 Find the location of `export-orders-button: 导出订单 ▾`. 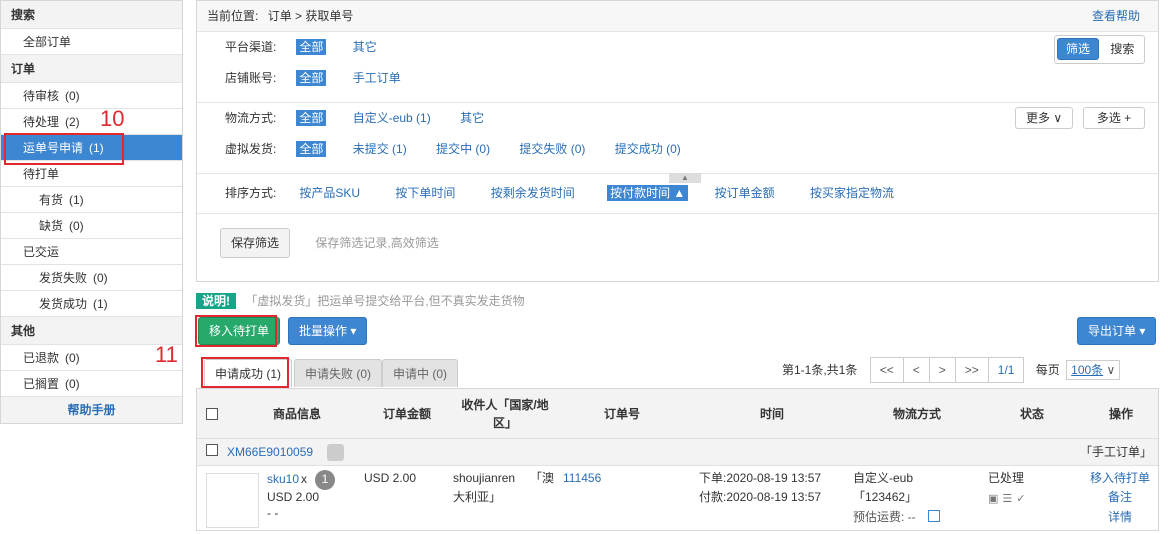

export-orders-button: 导出订单 ▾ is located at coordinates (1117, 331).